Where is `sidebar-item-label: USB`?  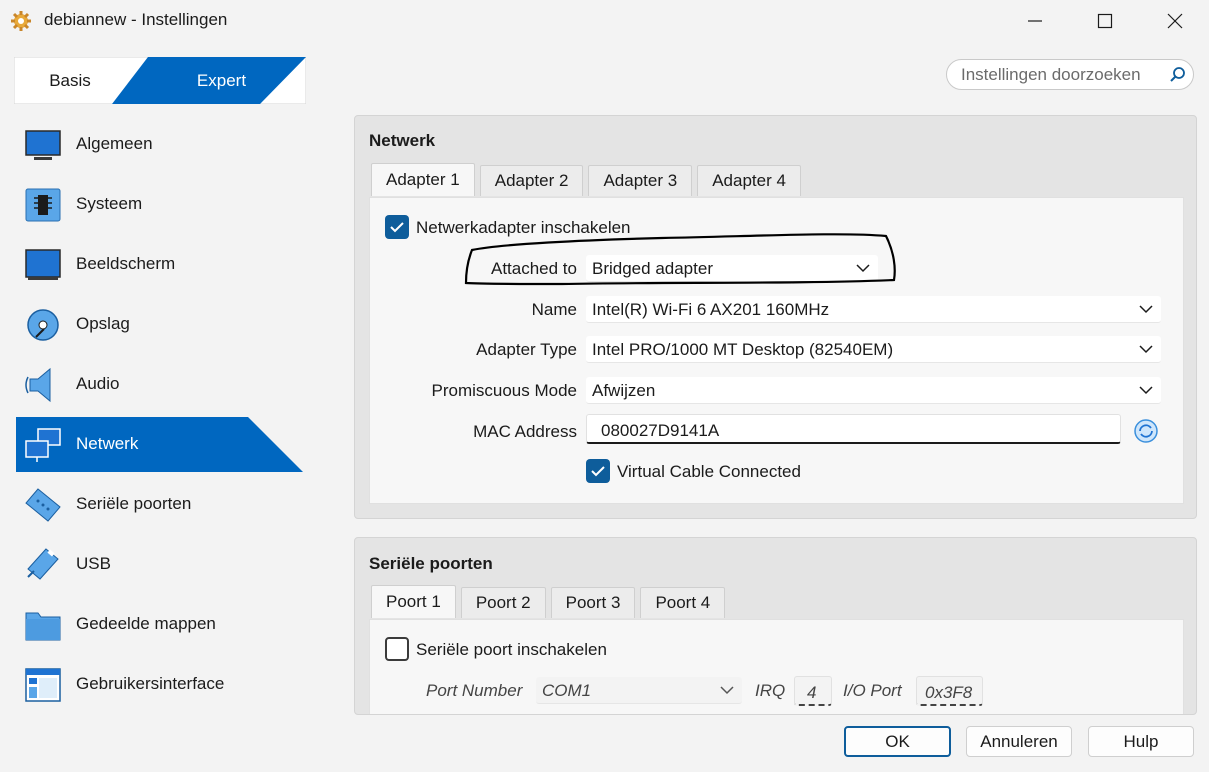 sidebar-item-label: USB is located at coordinates (93, 563).